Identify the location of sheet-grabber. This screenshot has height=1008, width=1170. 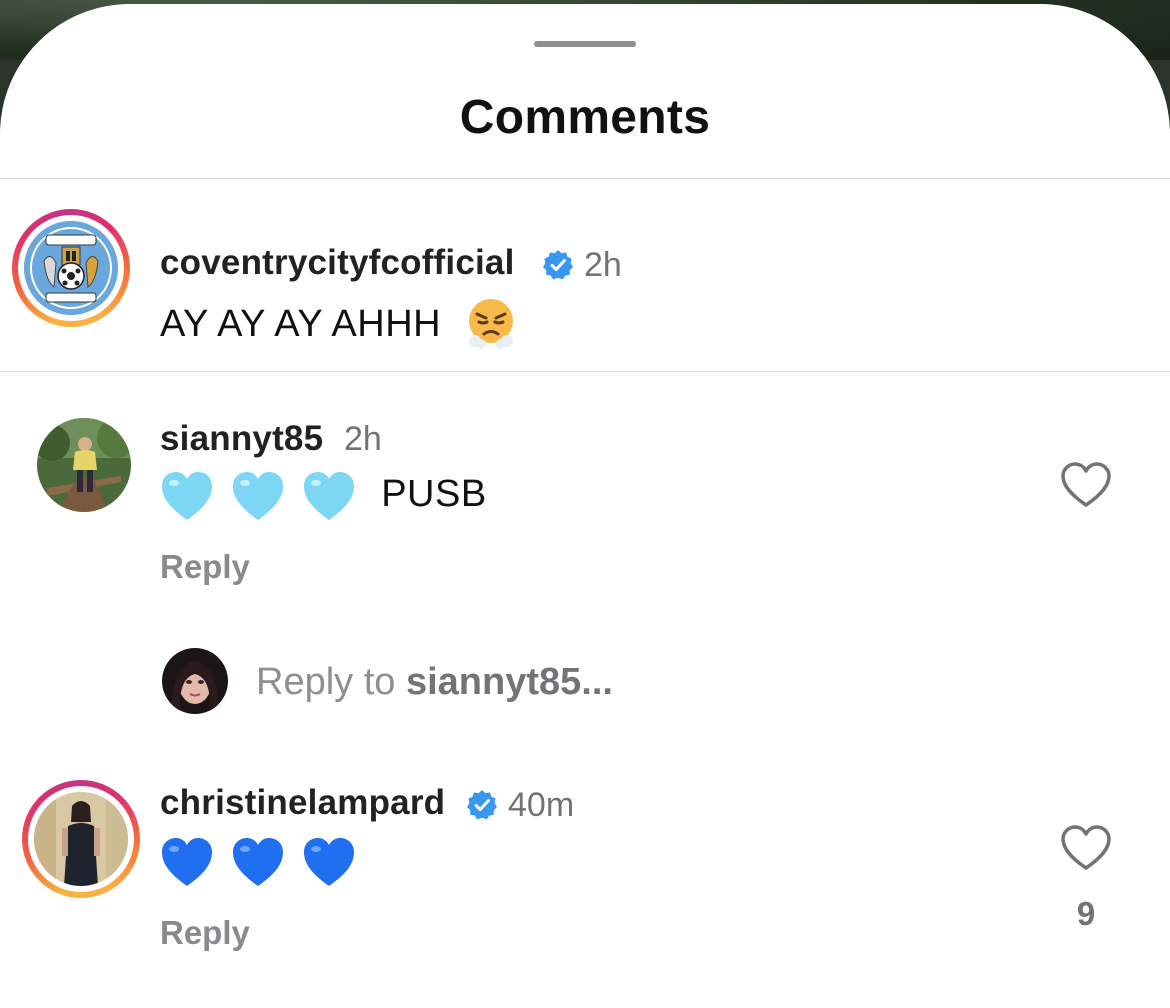
(585, 44).